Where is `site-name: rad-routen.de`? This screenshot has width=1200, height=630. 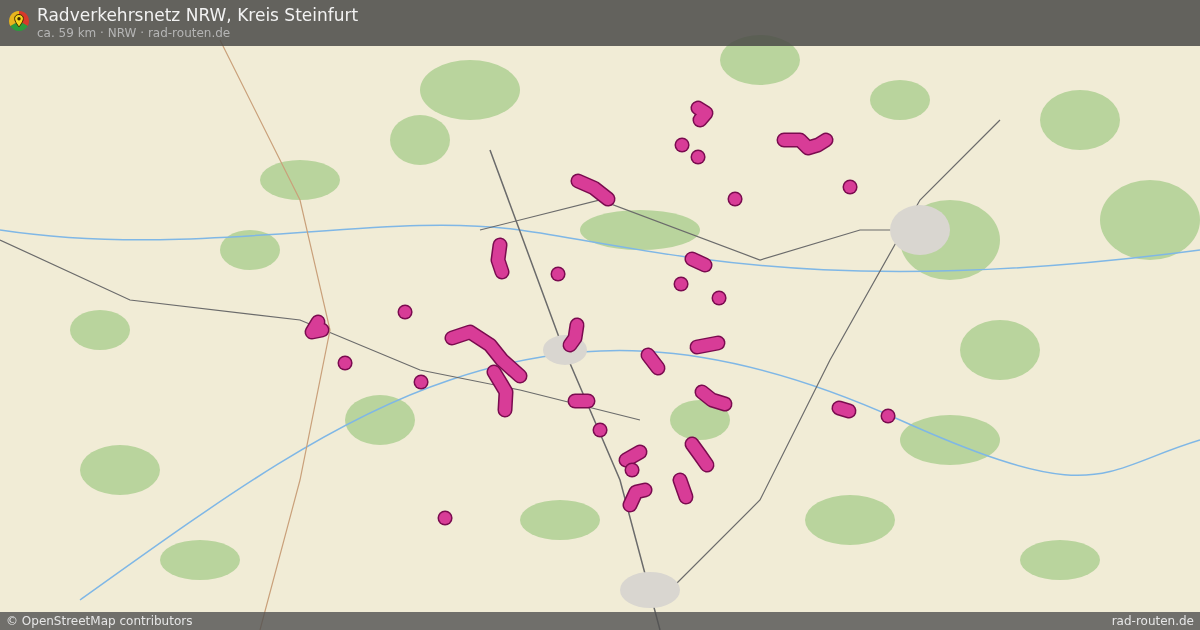
site-name: rad-routen.de is located at coordinates (1152, 621).